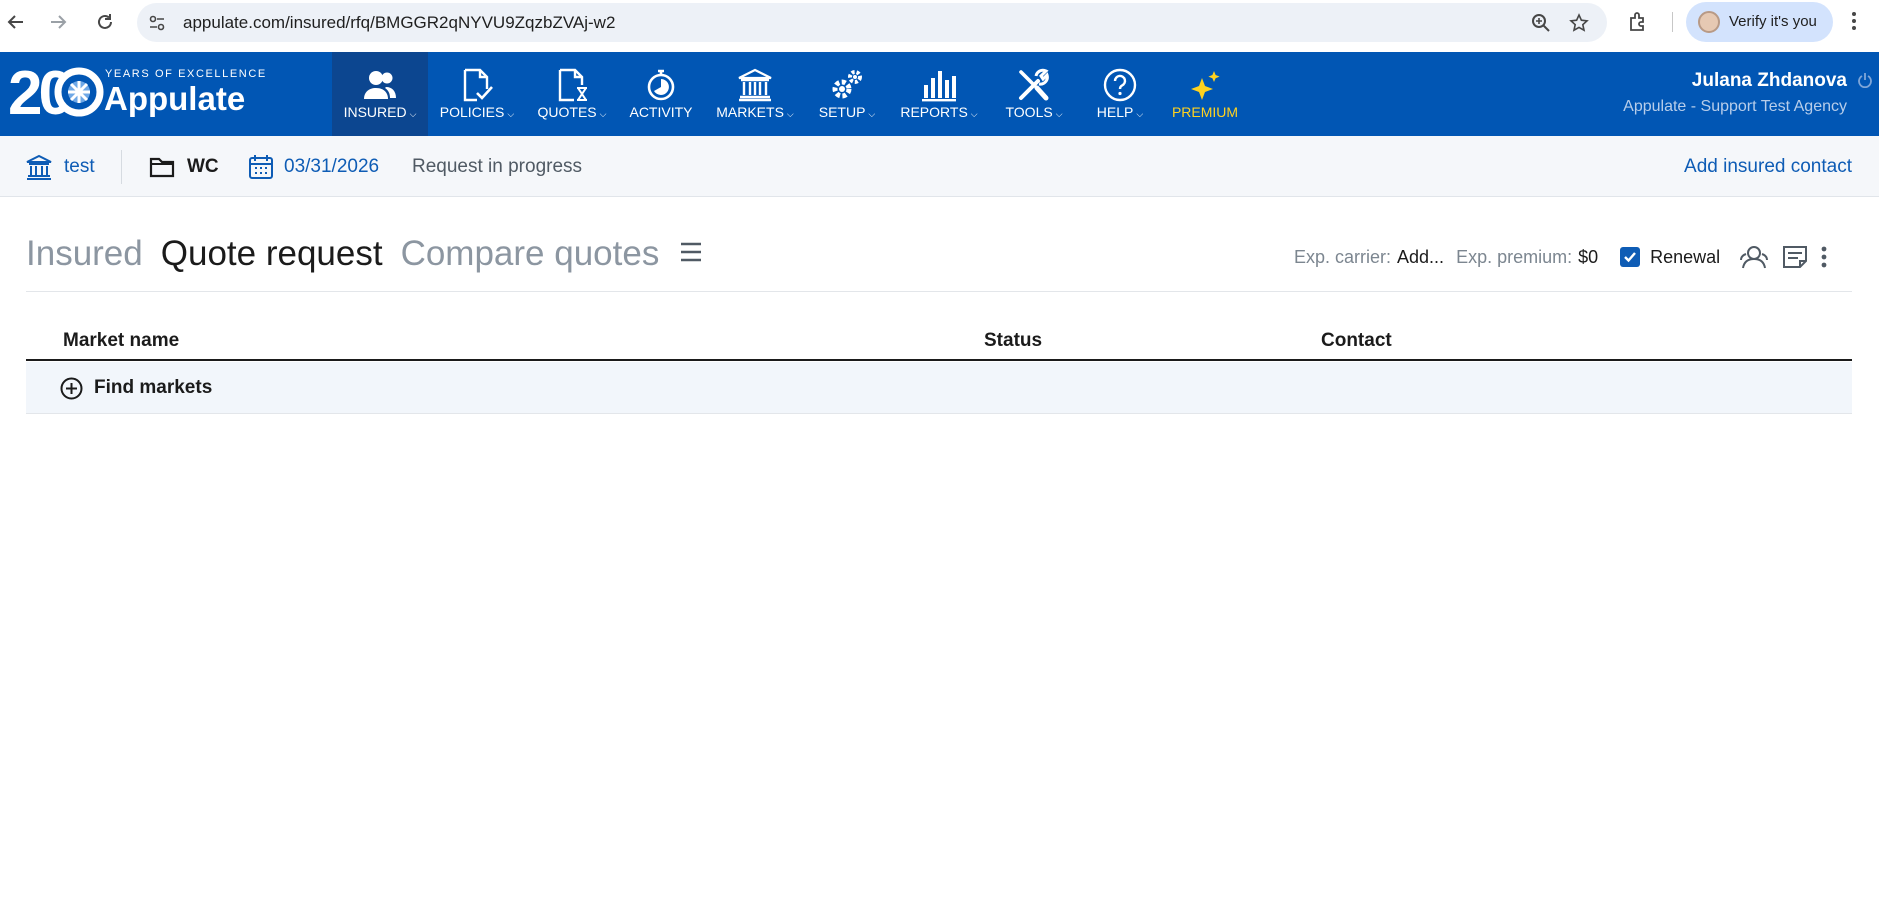 The width and height of the screenshot is (1879, 919). Describe the element at coordinates (691, 254) in the screenshot. I see `hamburger-menu-icon` at that location.